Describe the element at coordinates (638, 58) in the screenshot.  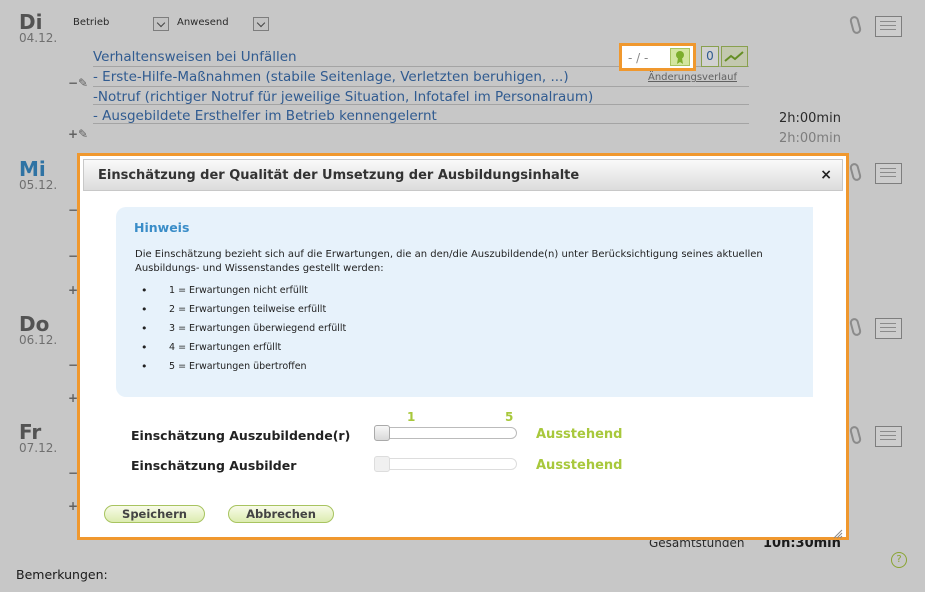
I see `rating-value: - / -` at that location.